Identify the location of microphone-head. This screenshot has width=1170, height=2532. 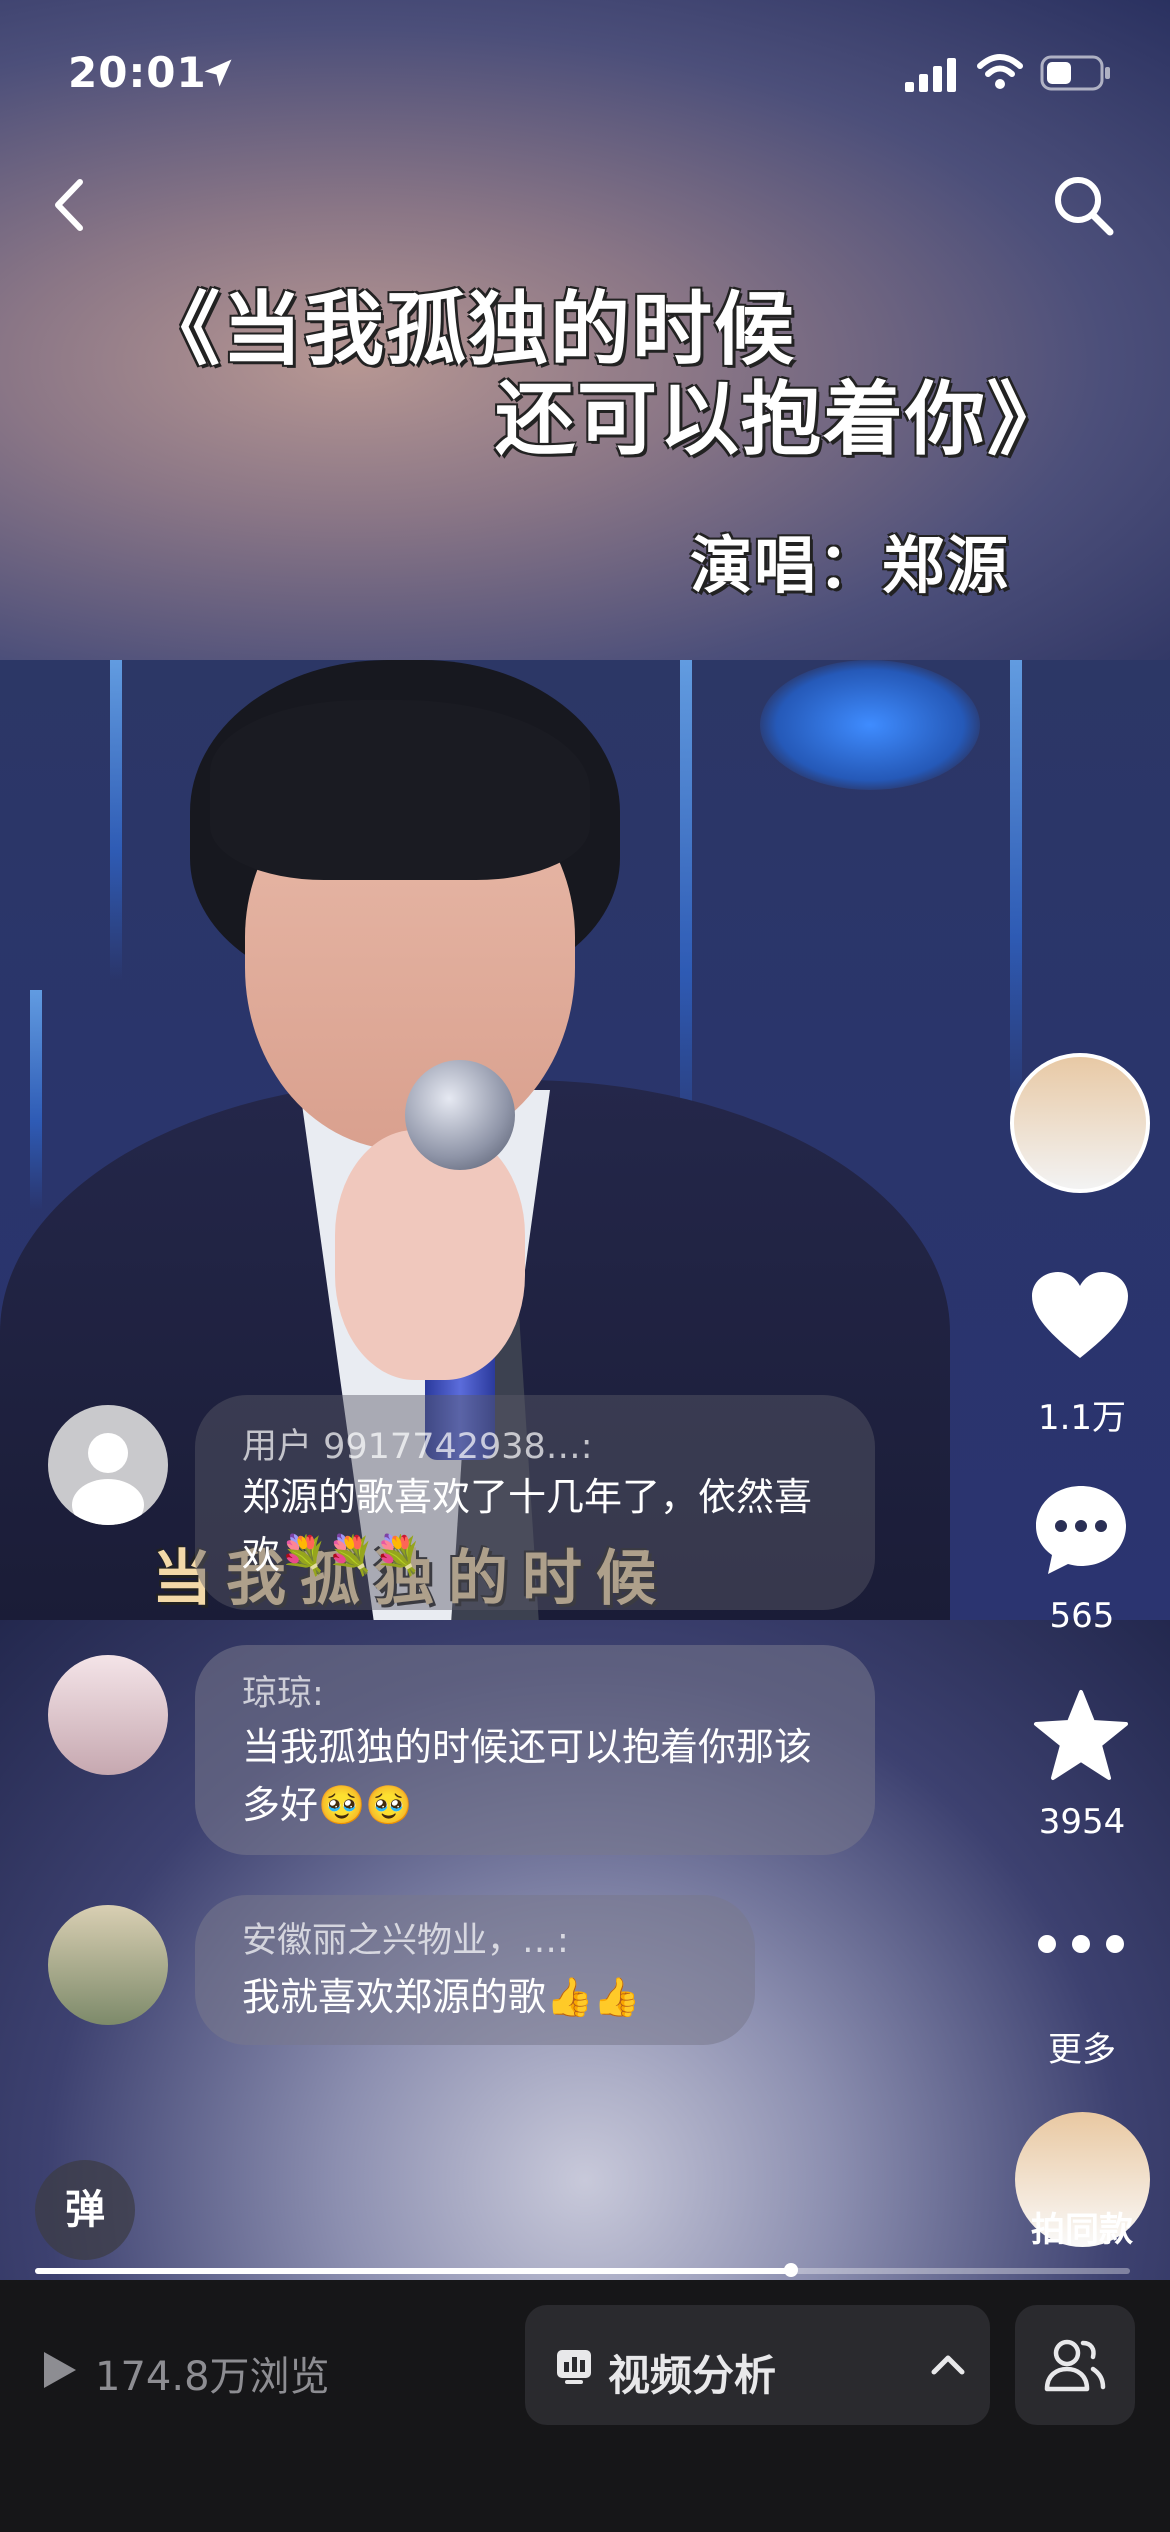
(460, 1115).